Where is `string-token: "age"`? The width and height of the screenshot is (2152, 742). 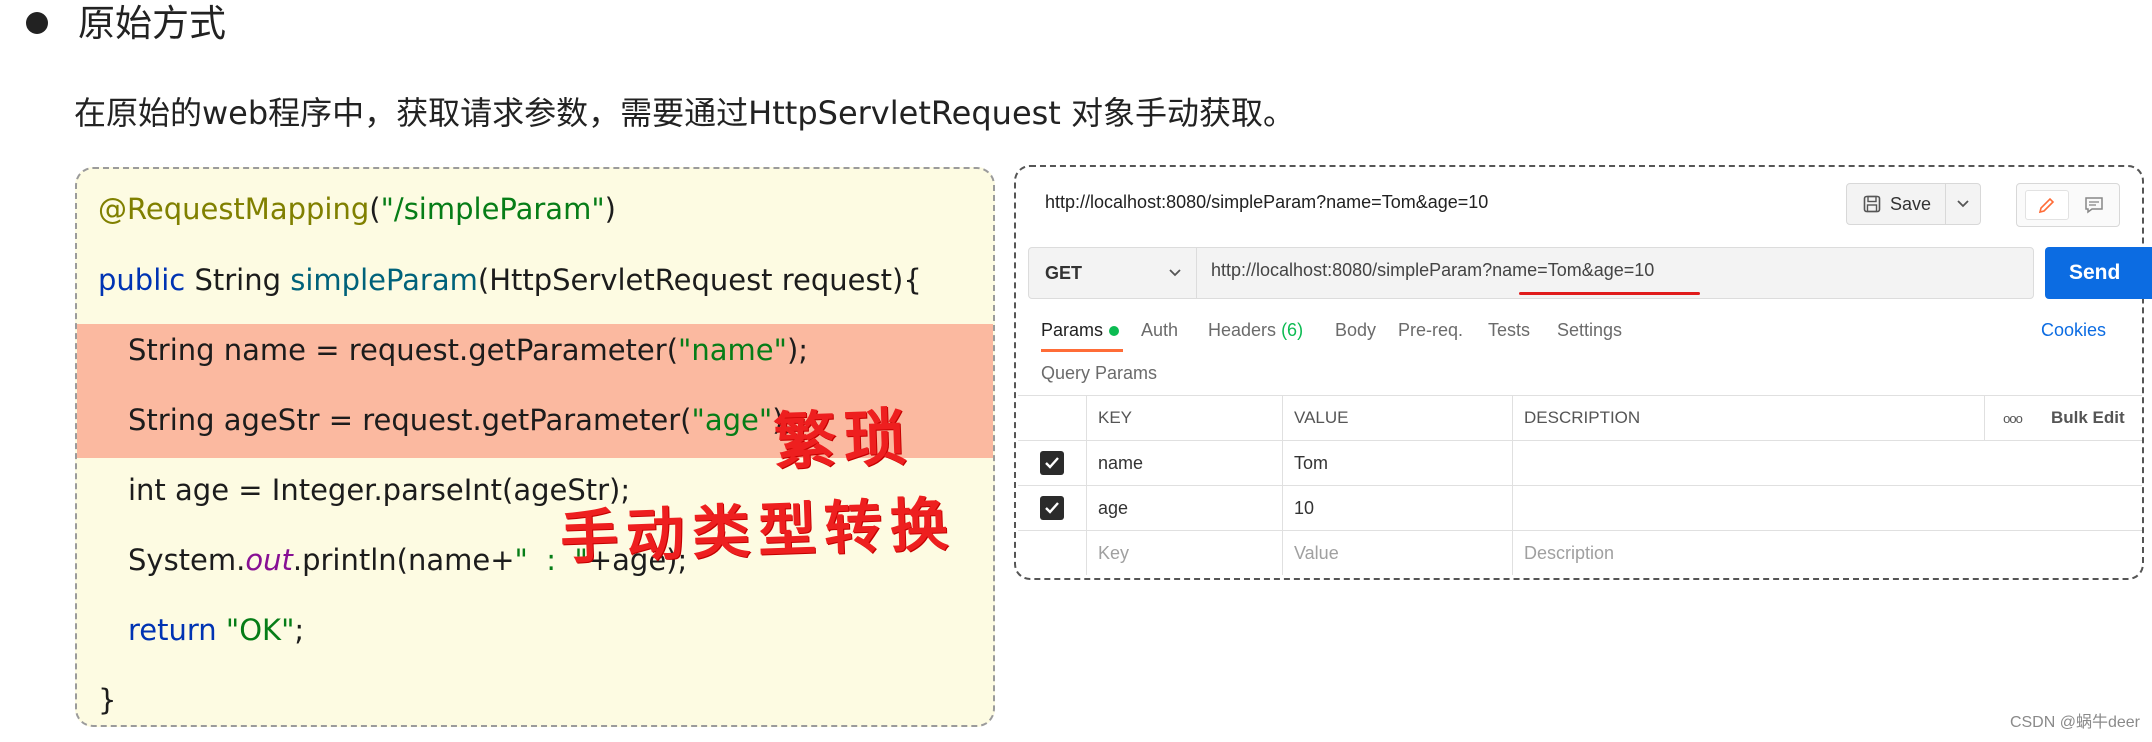
string-token: "age" is located at coordinates (732, 420).